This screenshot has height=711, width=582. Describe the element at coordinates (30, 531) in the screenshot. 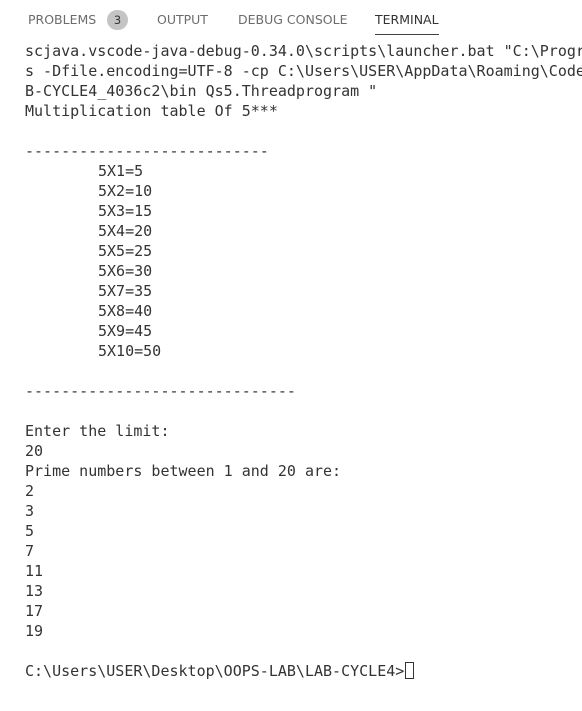

I see `prime-line: 5` at that location.